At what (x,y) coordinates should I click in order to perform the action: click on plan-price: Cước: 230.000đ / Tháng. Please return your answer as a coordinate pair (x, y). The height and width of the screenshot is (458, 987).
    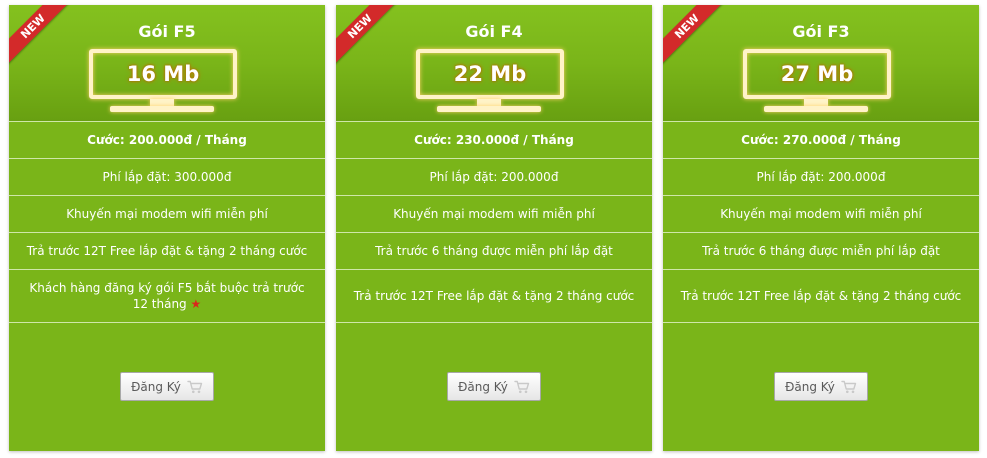
    Looking at the image, I should click on (494, 140).